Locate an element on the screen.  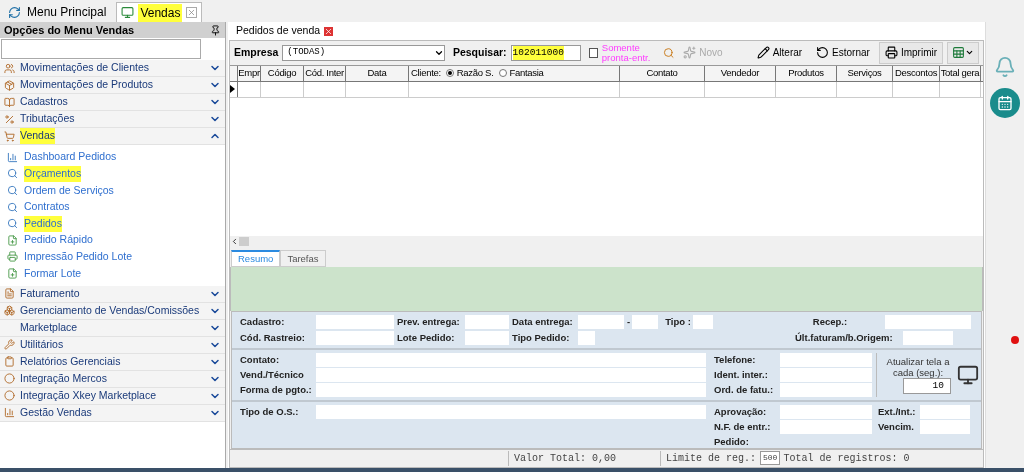
window-tab: Menu Principal is located at coordinates (58, 12).